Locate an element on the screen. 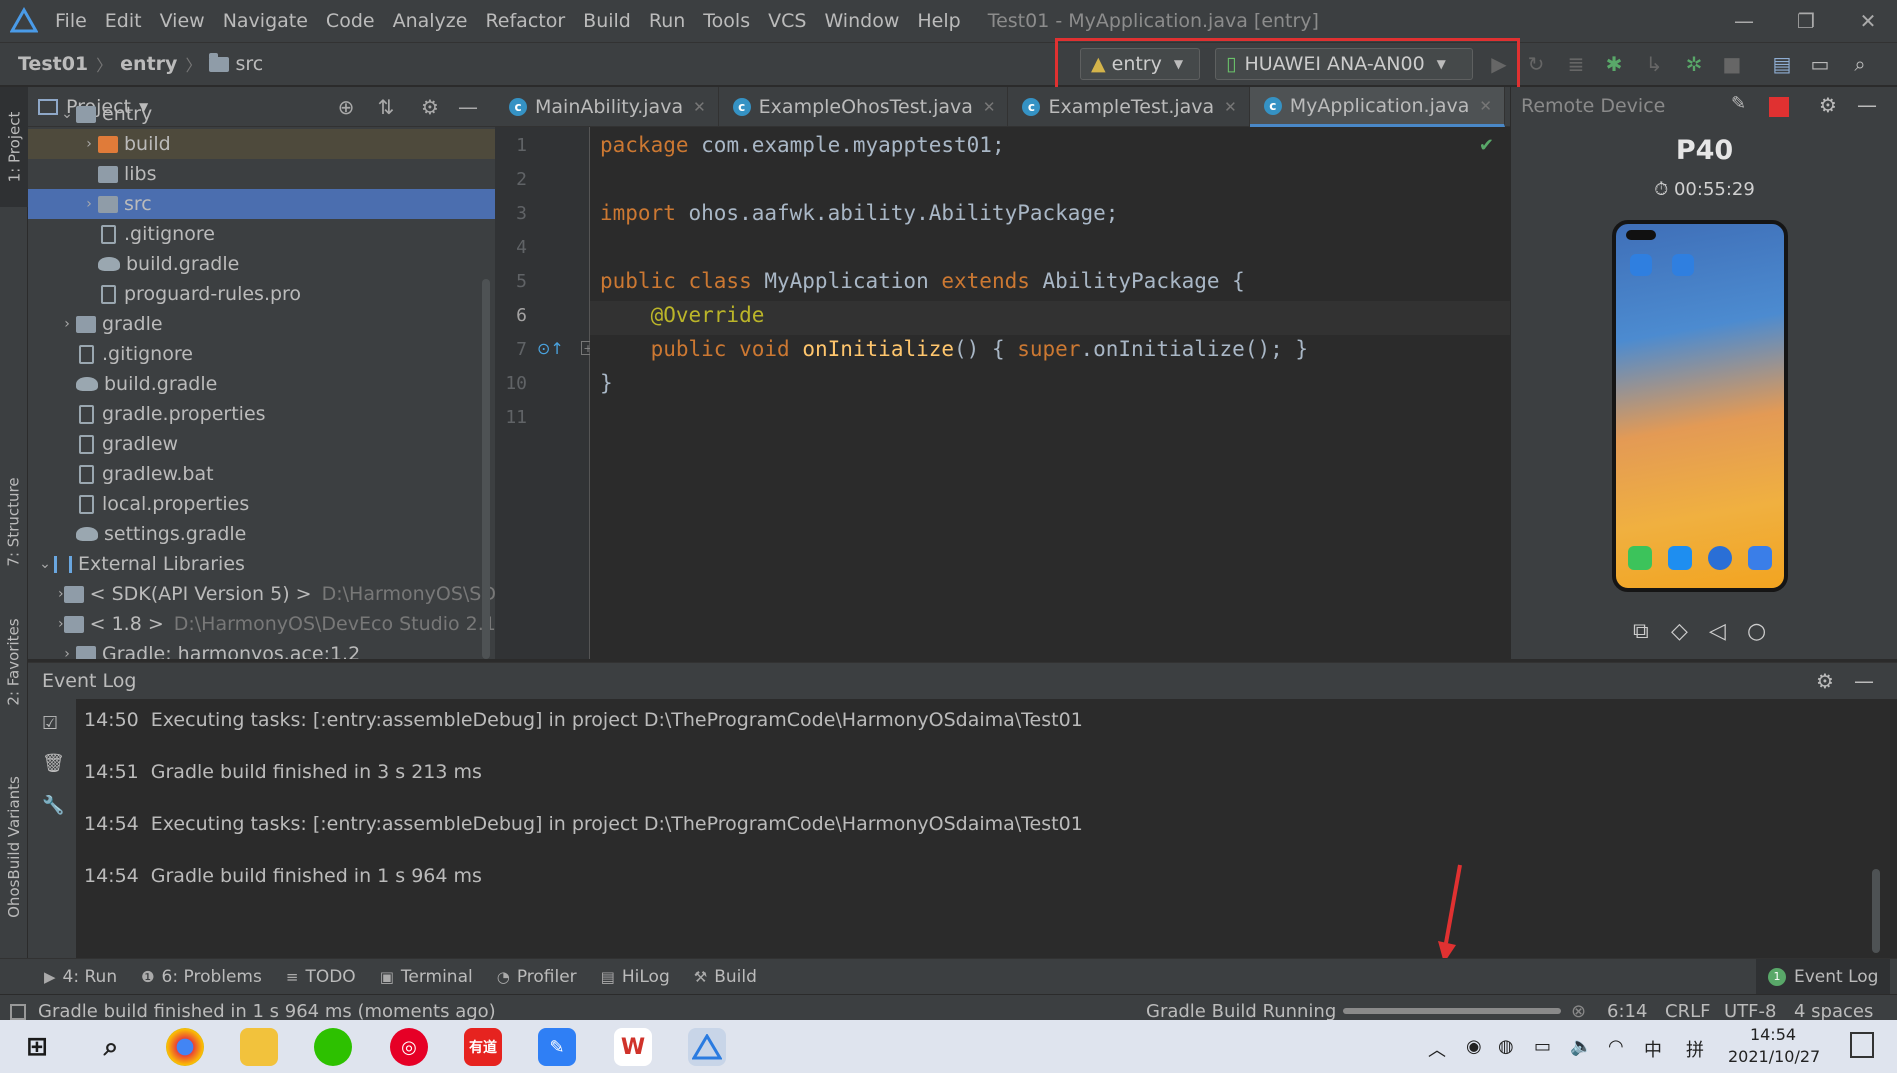 This screenshot has height=1073, width=1897. menu-file: File is located at coordinates (71, 21).